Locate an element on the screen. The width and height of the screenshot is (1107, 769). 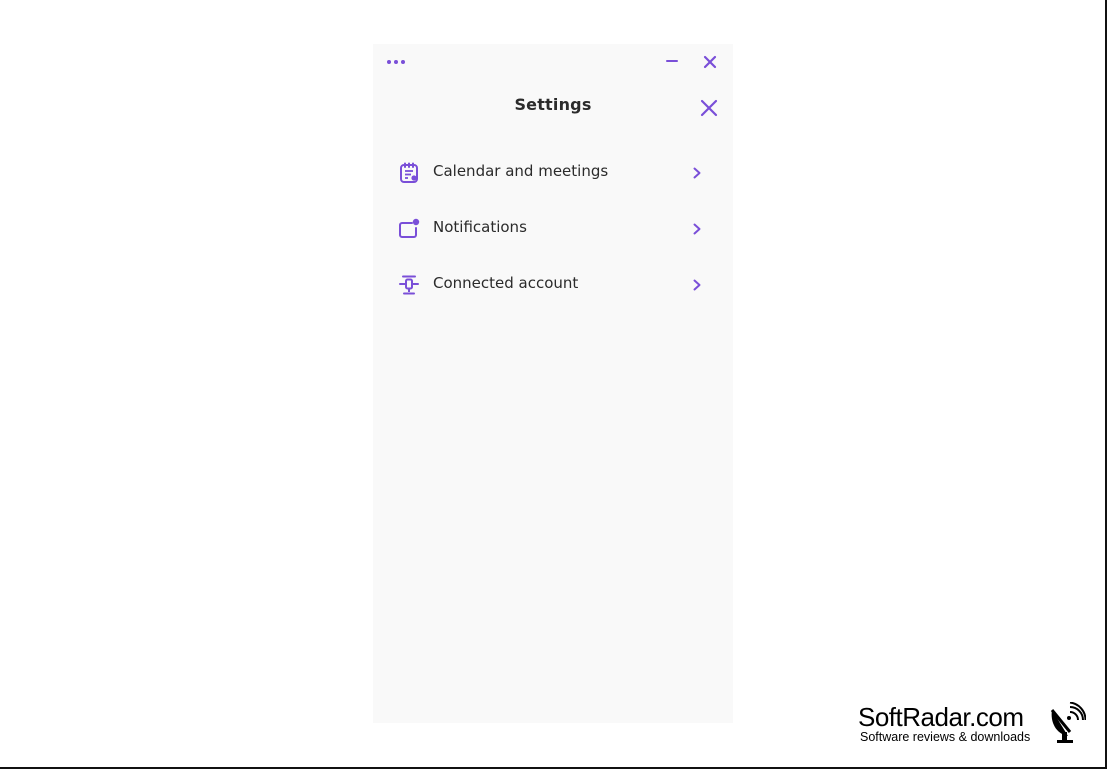
notification-badge-icon is located at coordinates (409, 228).